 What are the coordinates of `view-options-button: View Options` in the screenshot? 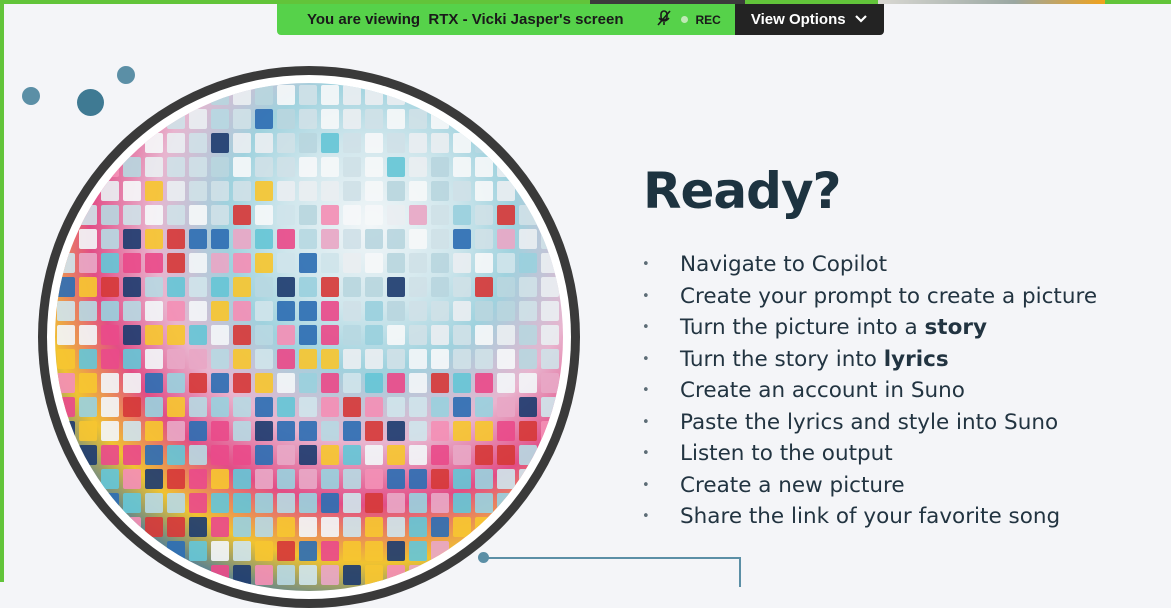 It's located at (809, 19).